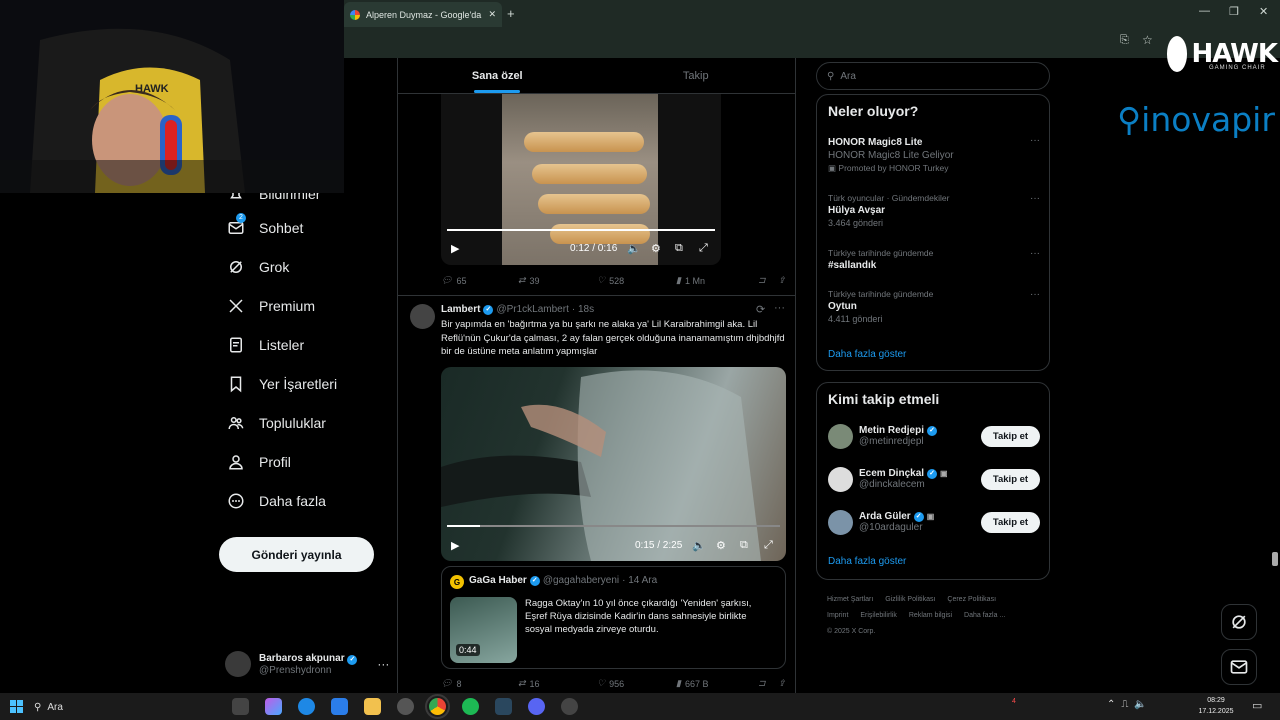 This screenshot has width=1280, height=720. I want to click on restore-button: ❐, so click(1234, 11).